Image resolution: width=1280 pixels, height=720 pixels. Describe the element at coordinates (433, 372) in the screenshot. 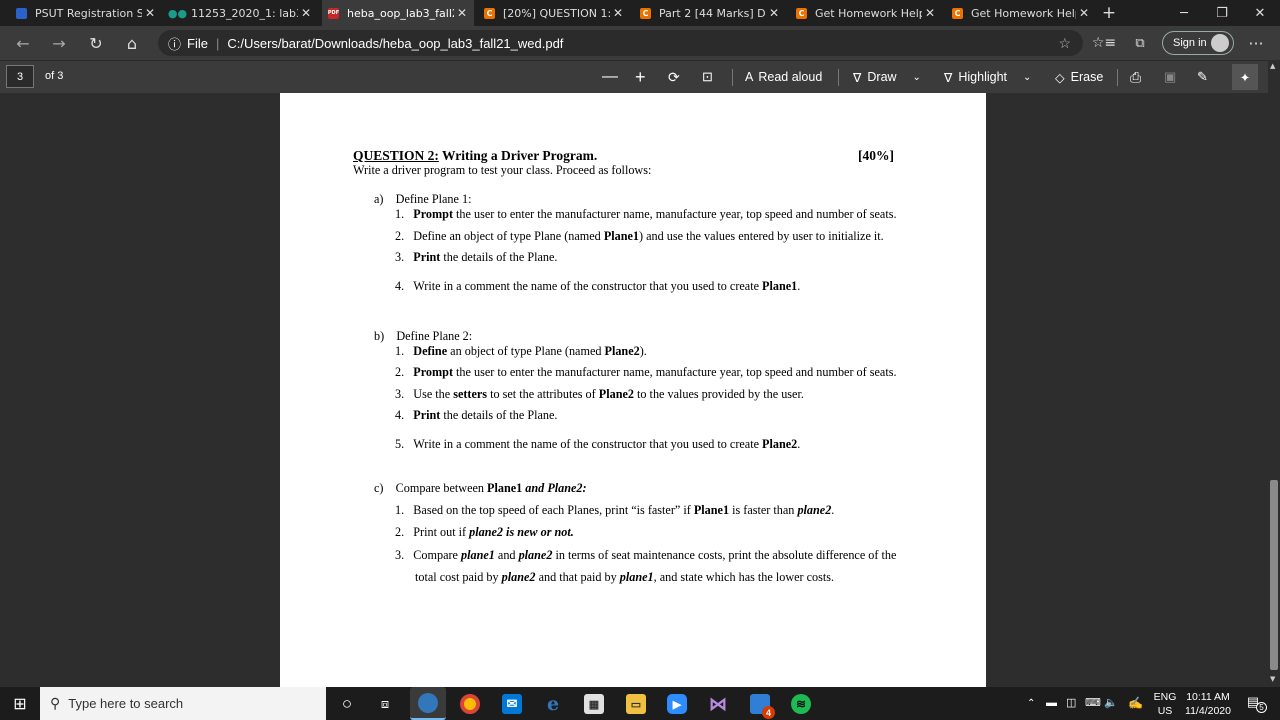

I see `bold-text: Prompt` at that location.